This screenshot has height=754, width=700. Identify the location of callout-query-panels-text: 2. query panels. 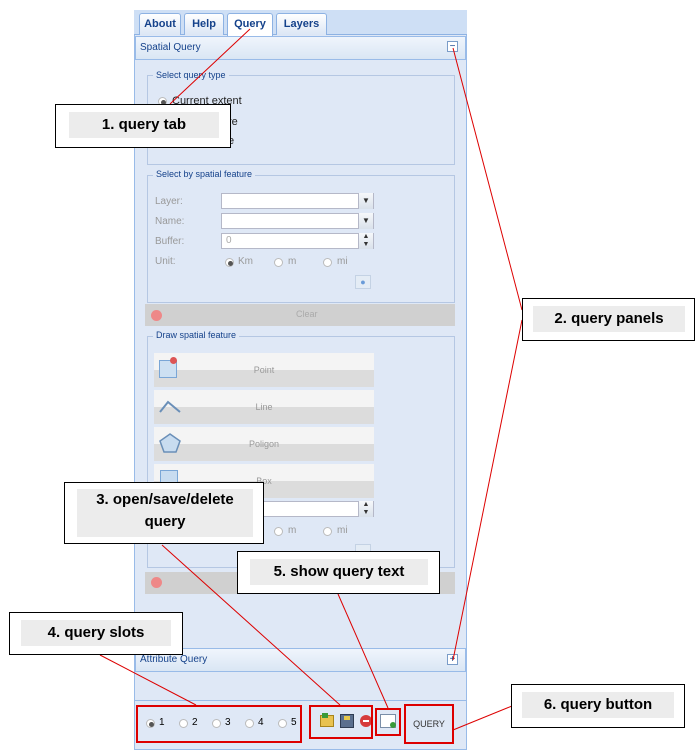
(609, 319).